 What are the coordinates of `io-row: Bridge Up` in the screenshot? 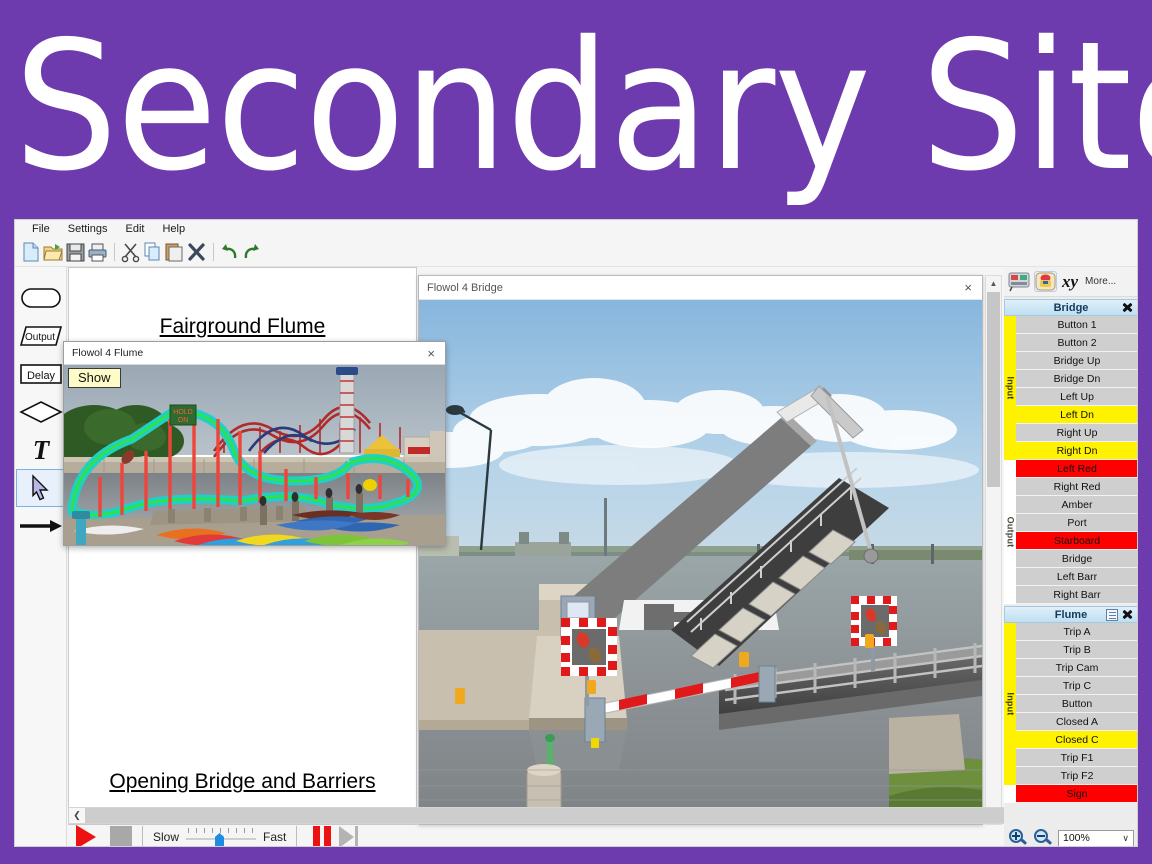 It's located at (1076, 361).